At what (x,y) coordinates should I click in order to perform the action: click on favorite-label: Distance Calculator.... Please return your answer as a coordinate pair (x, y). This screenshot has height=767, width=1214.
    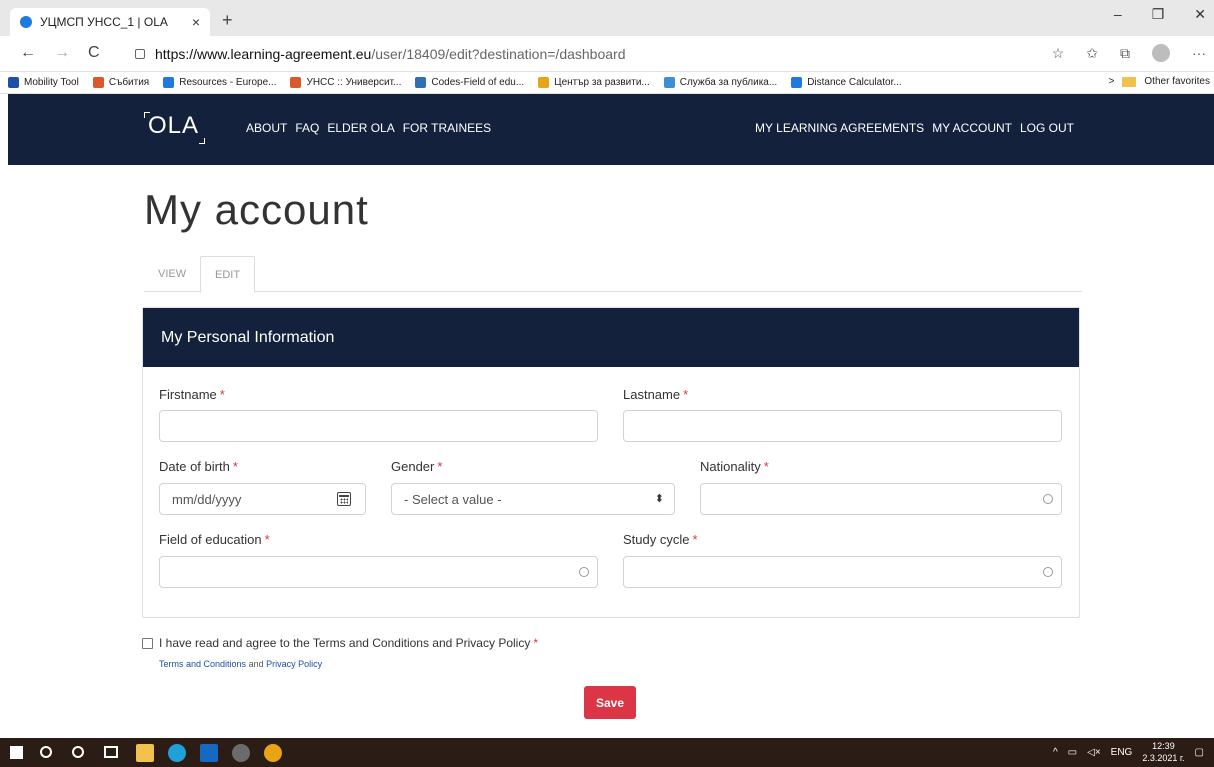
    Looking at the image, I should click on (854, 82).